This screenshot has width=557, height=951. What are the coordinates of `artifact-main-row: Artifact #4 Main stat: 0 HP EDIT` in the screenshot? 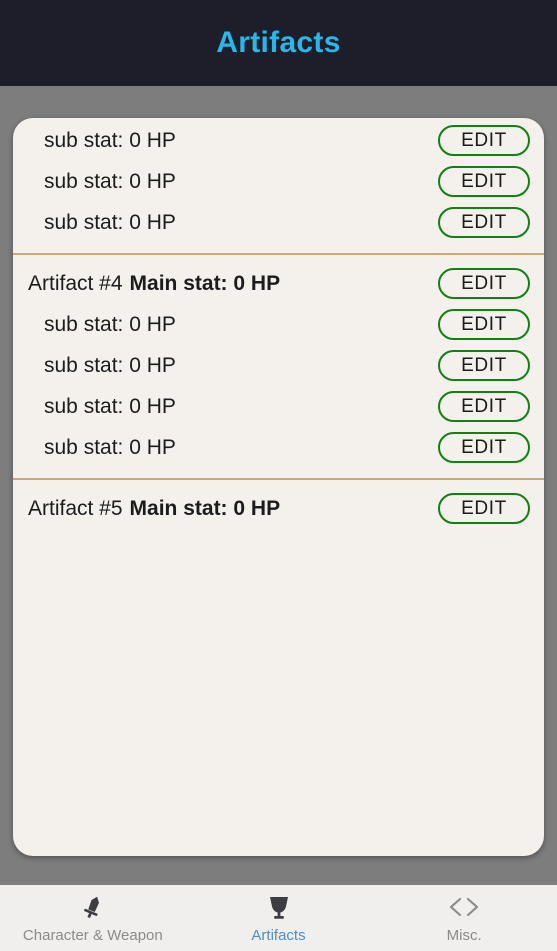 It's located at (278, 283).